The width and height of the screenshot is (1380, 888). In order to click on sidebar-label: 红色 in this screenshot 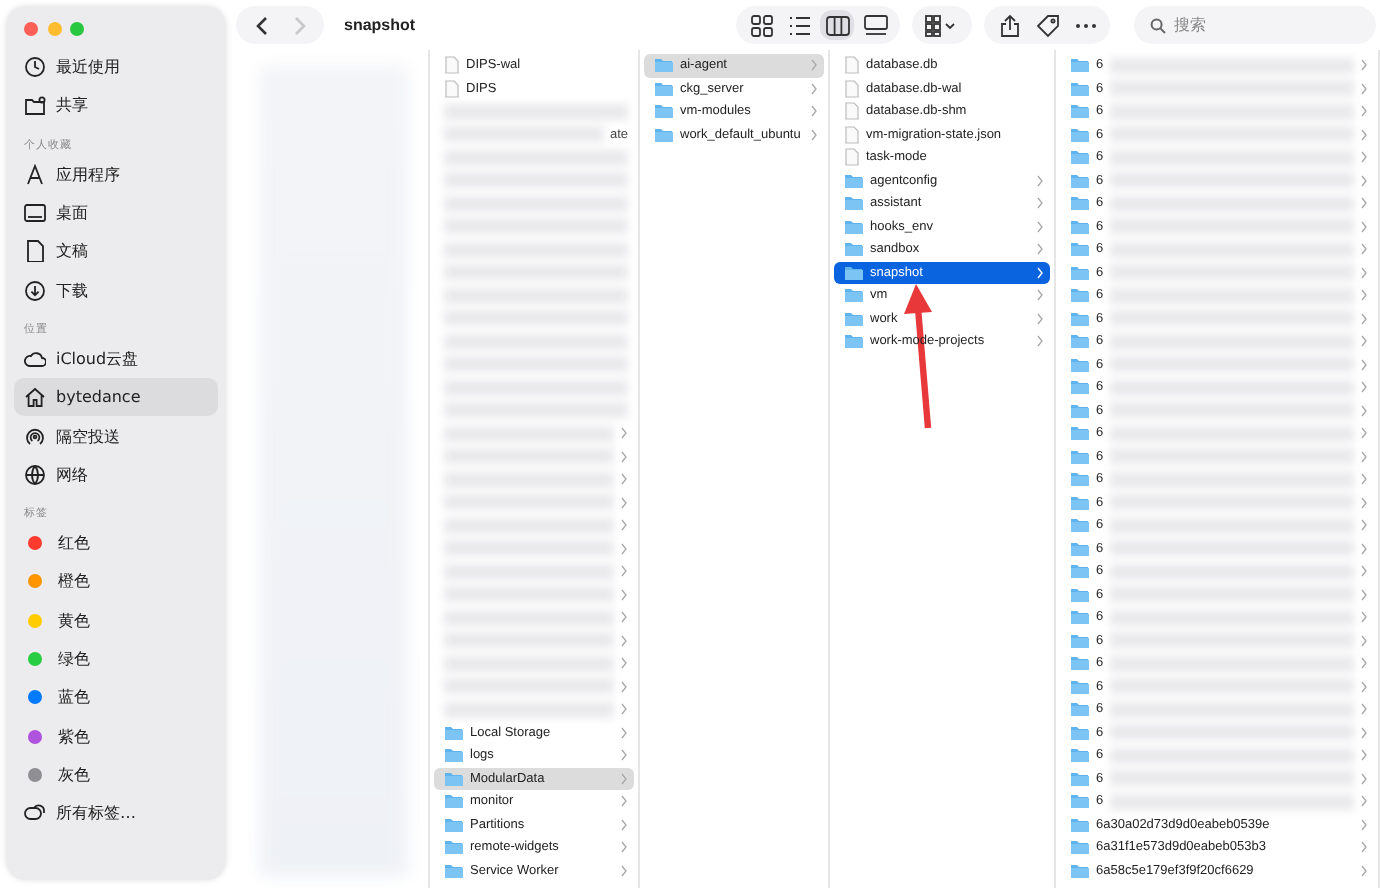, I will do `click(74, 543)`.